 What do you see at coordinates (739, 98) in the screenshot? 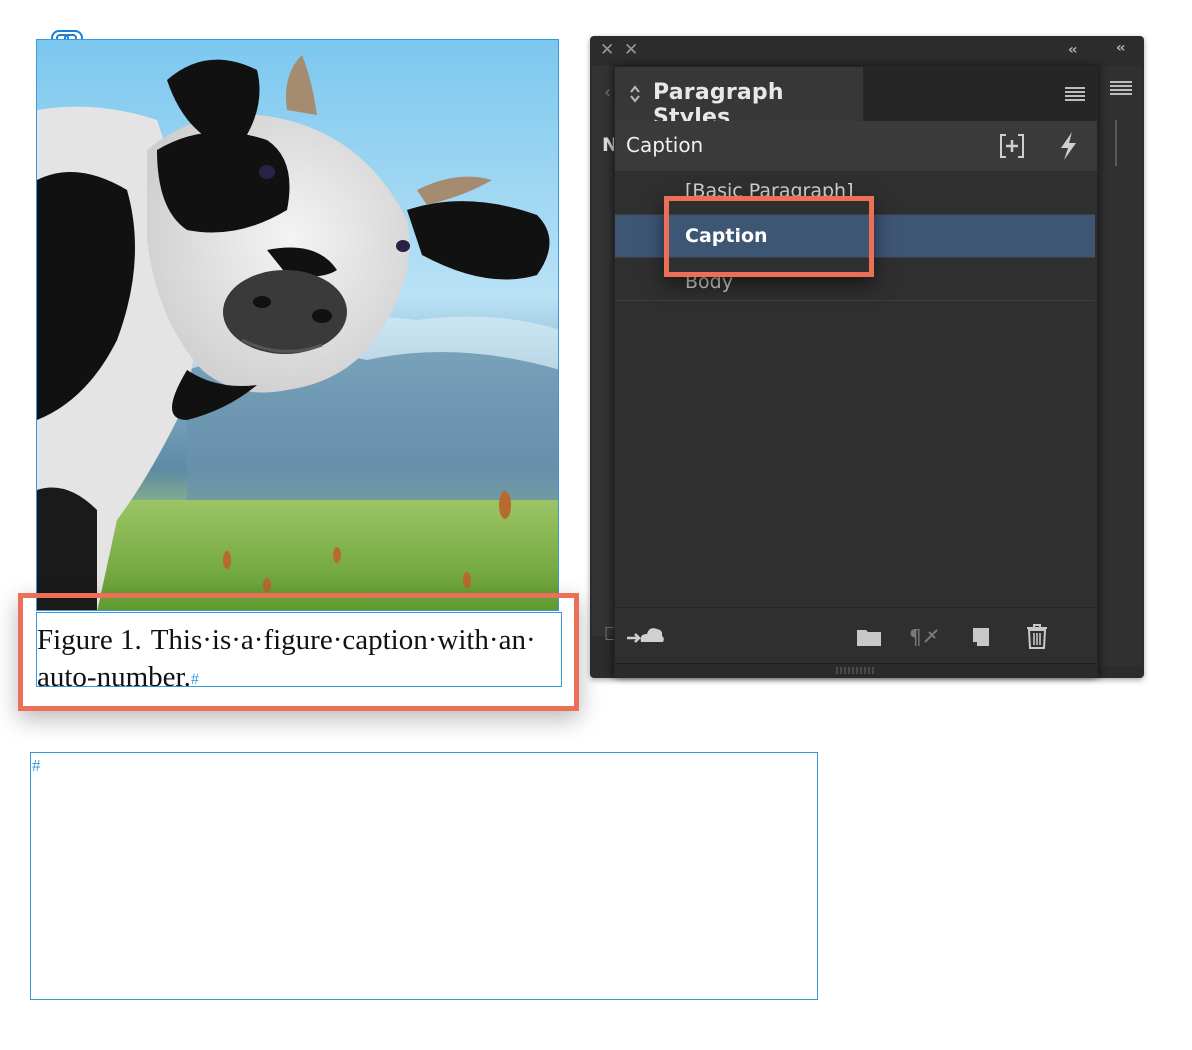
I see `tab-paragraph-styles: Paragraph Styles` at bounding box center [739, 98].